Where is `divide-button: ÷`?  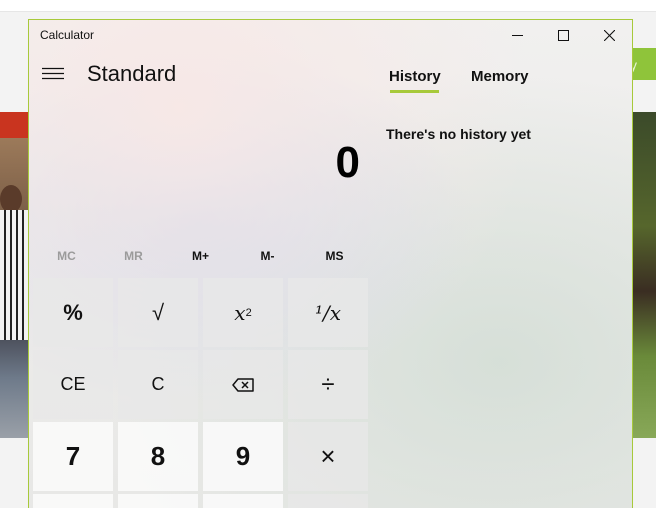 divide-button: ÷ is located at coordinates (328, 384).